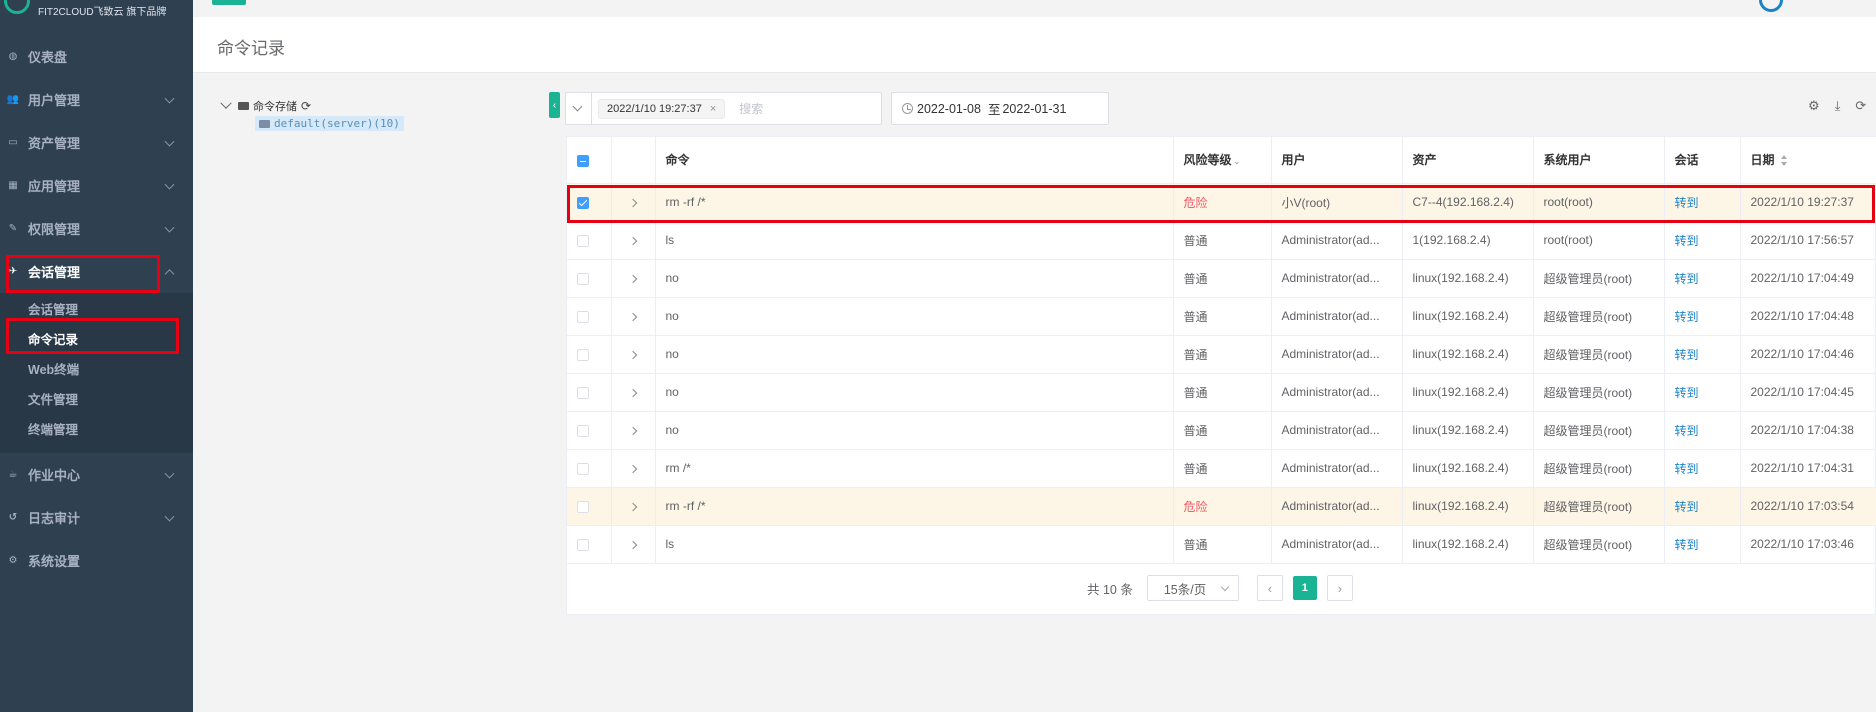 Image resolution: width=1876 pixels, height=712 pixels. I want to click on sidebar-item: ☕ 作业中心, so click(96, 474).